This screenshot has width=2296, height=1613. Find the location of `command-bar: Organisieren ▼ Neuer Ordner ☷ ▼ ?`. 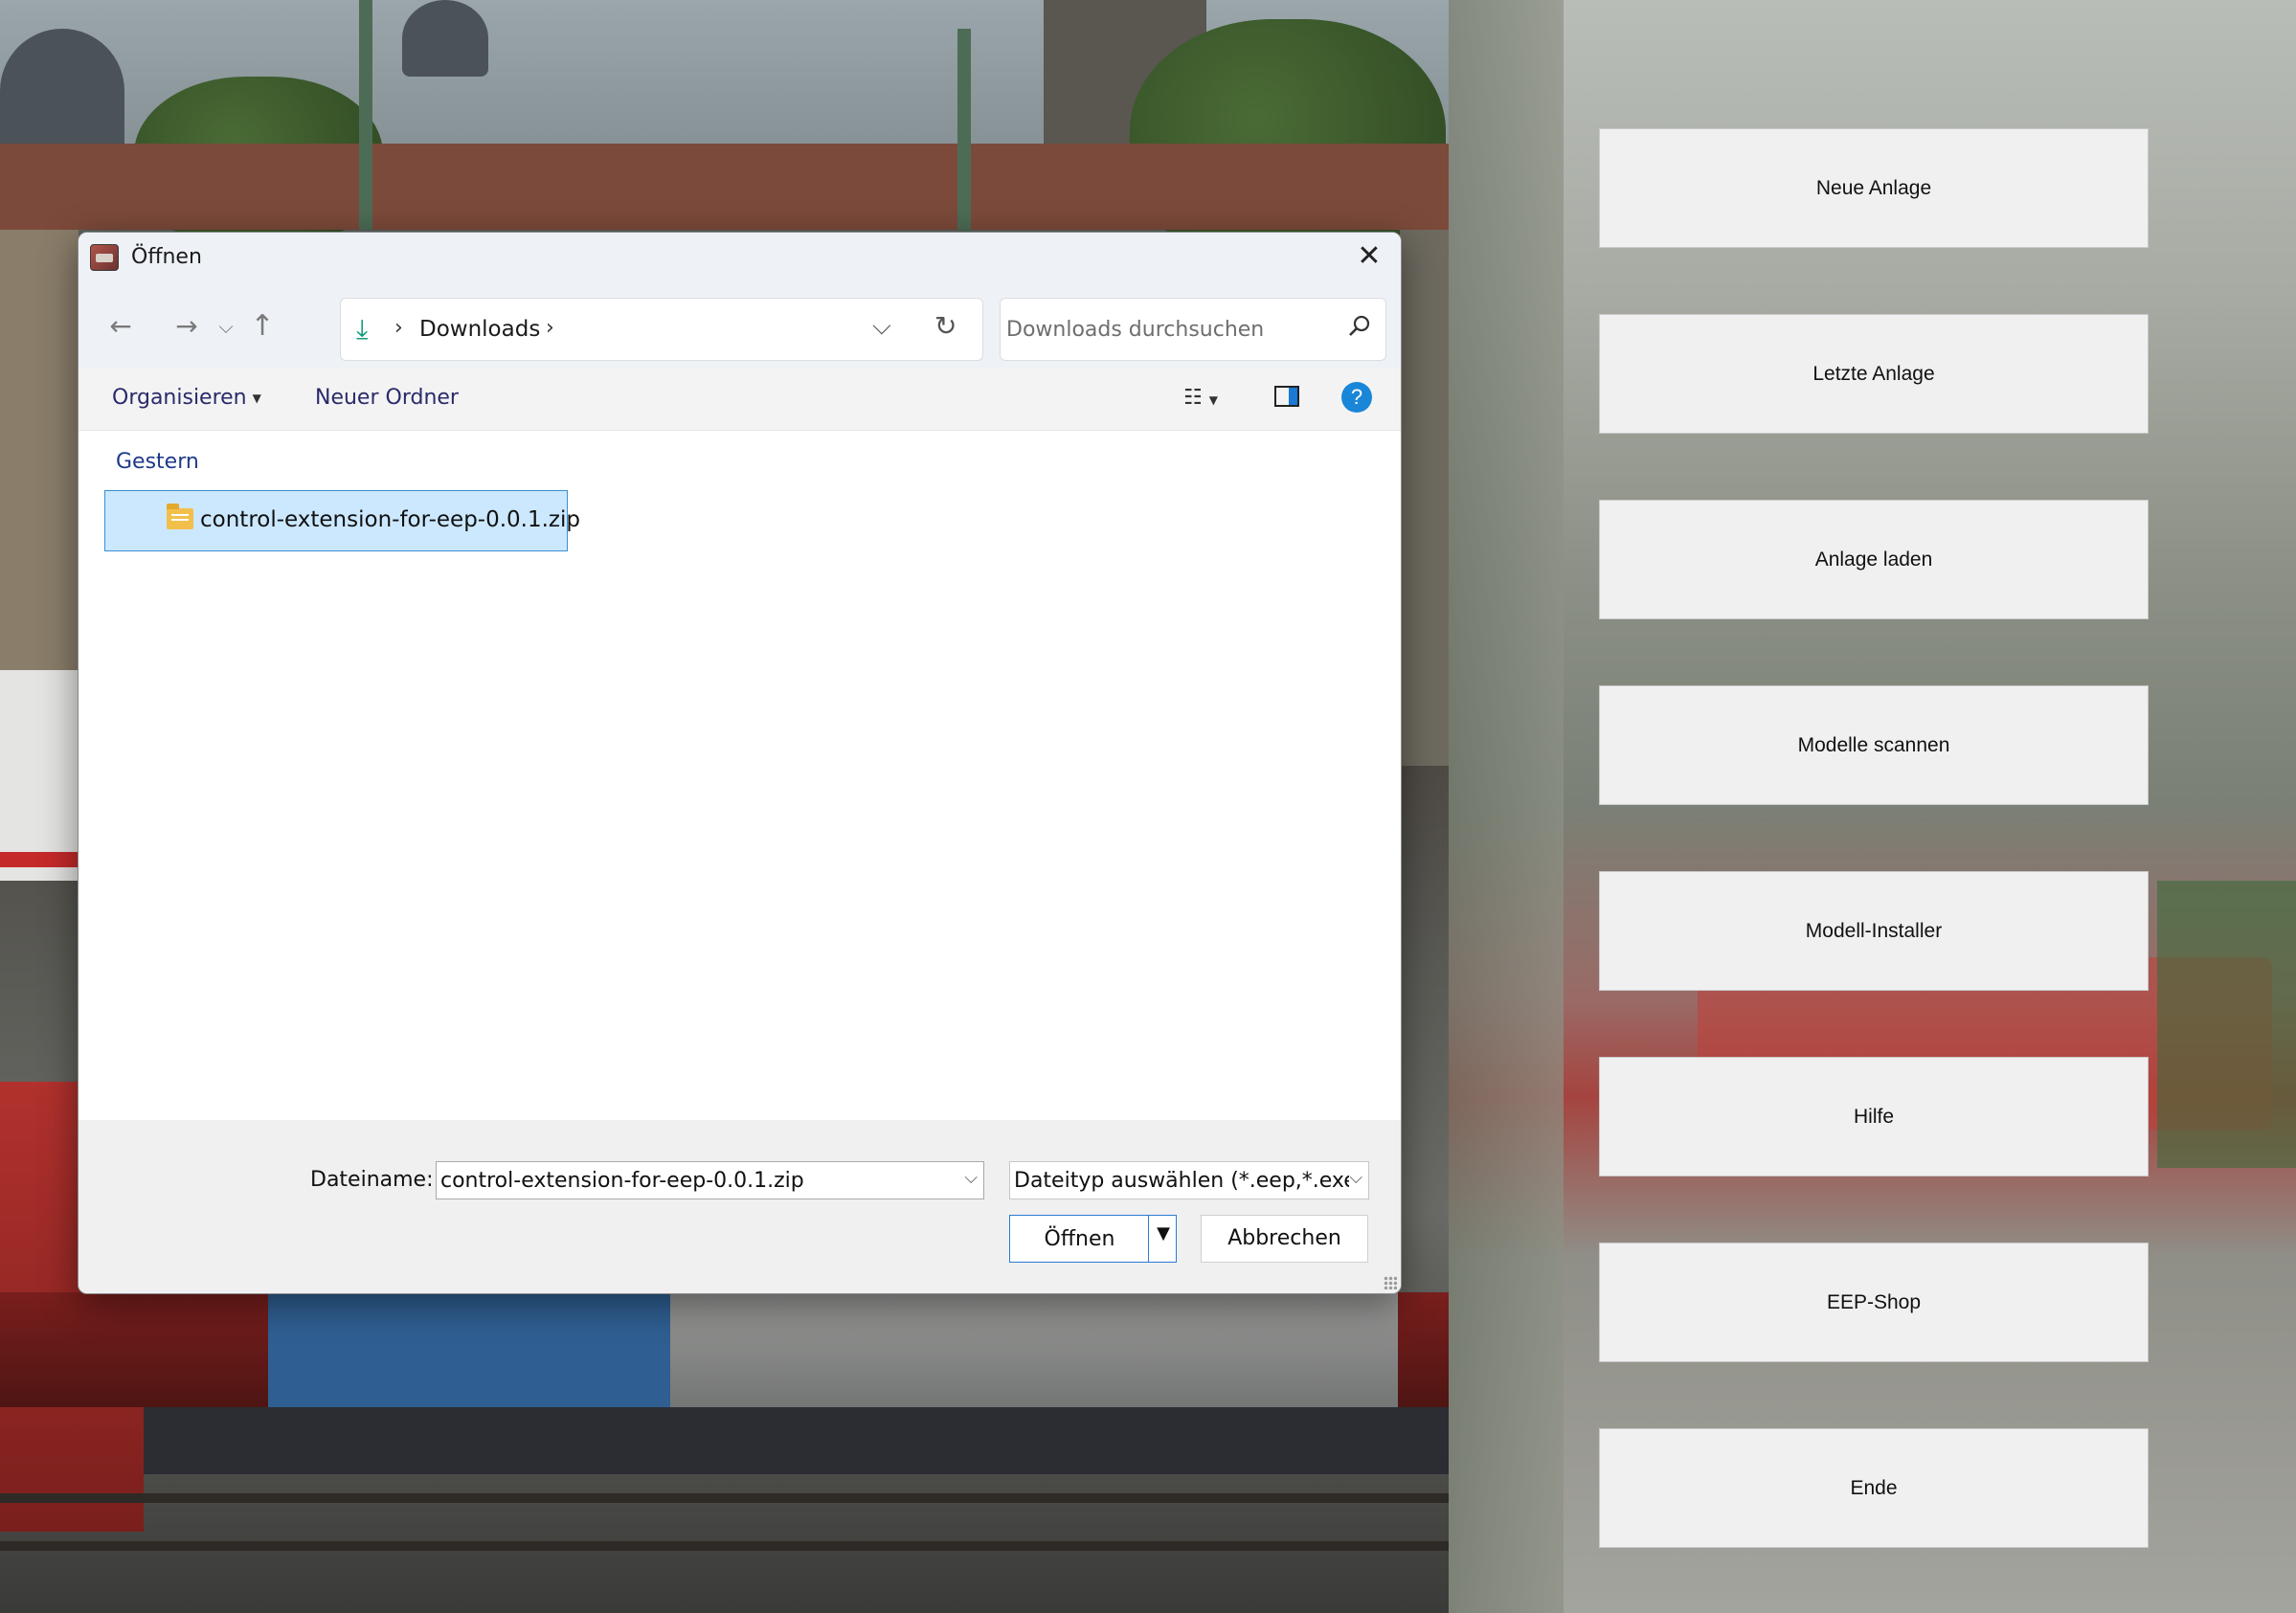

command-bar: Organisieren ▼ Neuer Ordner ☷ ▼ ? is located at coordinates (740, 400).